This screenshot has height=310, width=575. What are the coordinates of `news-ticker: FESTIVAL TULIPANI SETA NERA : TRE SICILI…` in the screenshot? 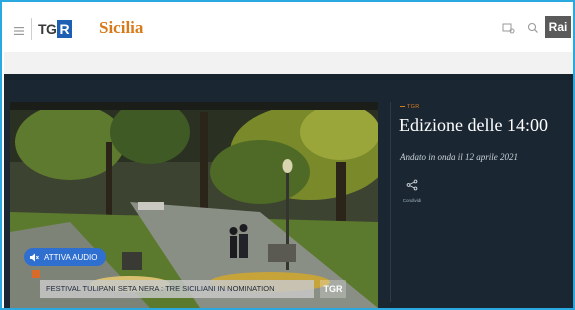 It's located at (177, 289).